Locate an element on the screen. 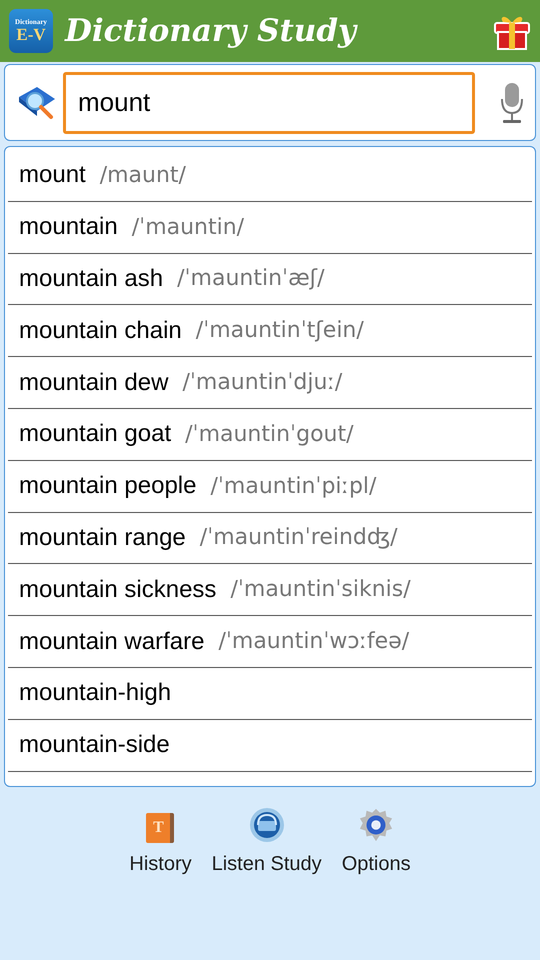  search-field: mount is located at coordinates (269, 103).